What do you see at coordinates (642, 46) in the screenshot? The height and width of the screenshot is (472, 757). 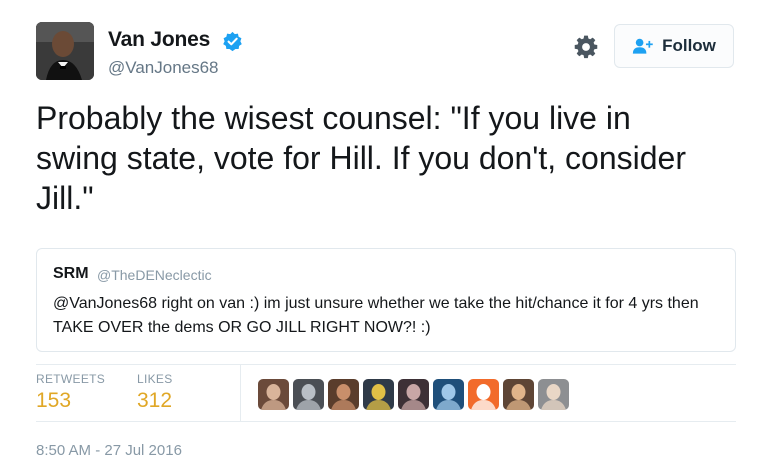 I see `add-user-icon` at bounding box center [642, 46].